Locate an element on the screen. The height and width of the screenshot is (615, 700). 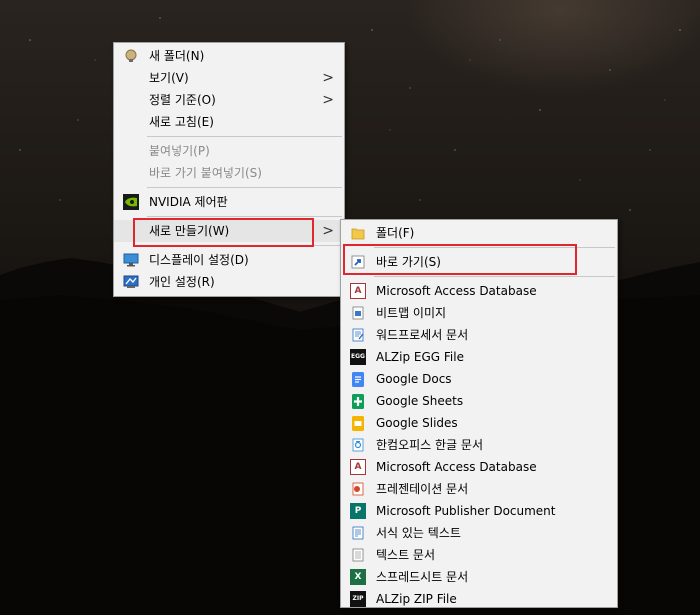
publisher-icon: P is located at coordinates (358, 511).